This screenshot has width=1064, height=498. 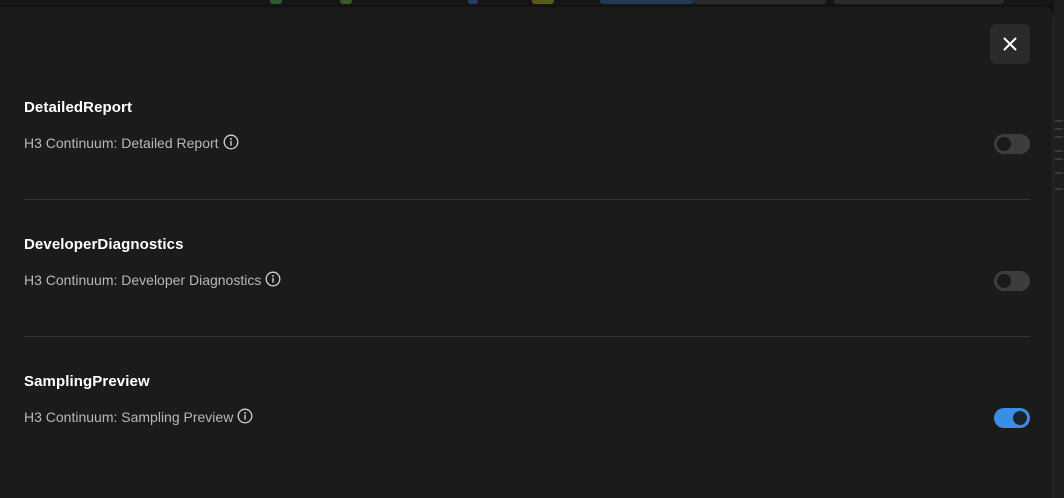 What do you see at coordinates (78, 107) in the screenshot?
I see `section-title: DetailedReport` at bounding box center [78, 107].